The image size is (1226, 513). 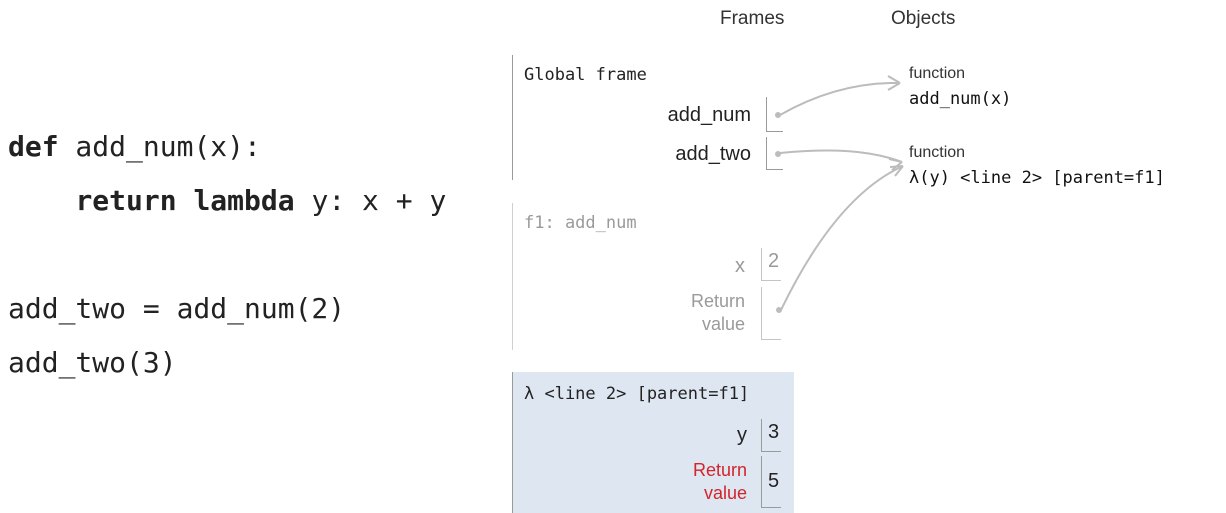 I want to click on pointer-arrows, so click(x=841, y=193).